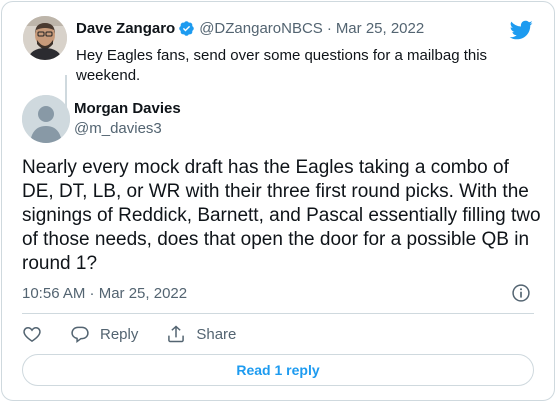  Describe the element at coordinates (66, 91) in the screenshot. I see `thread-connector-line` at that location.